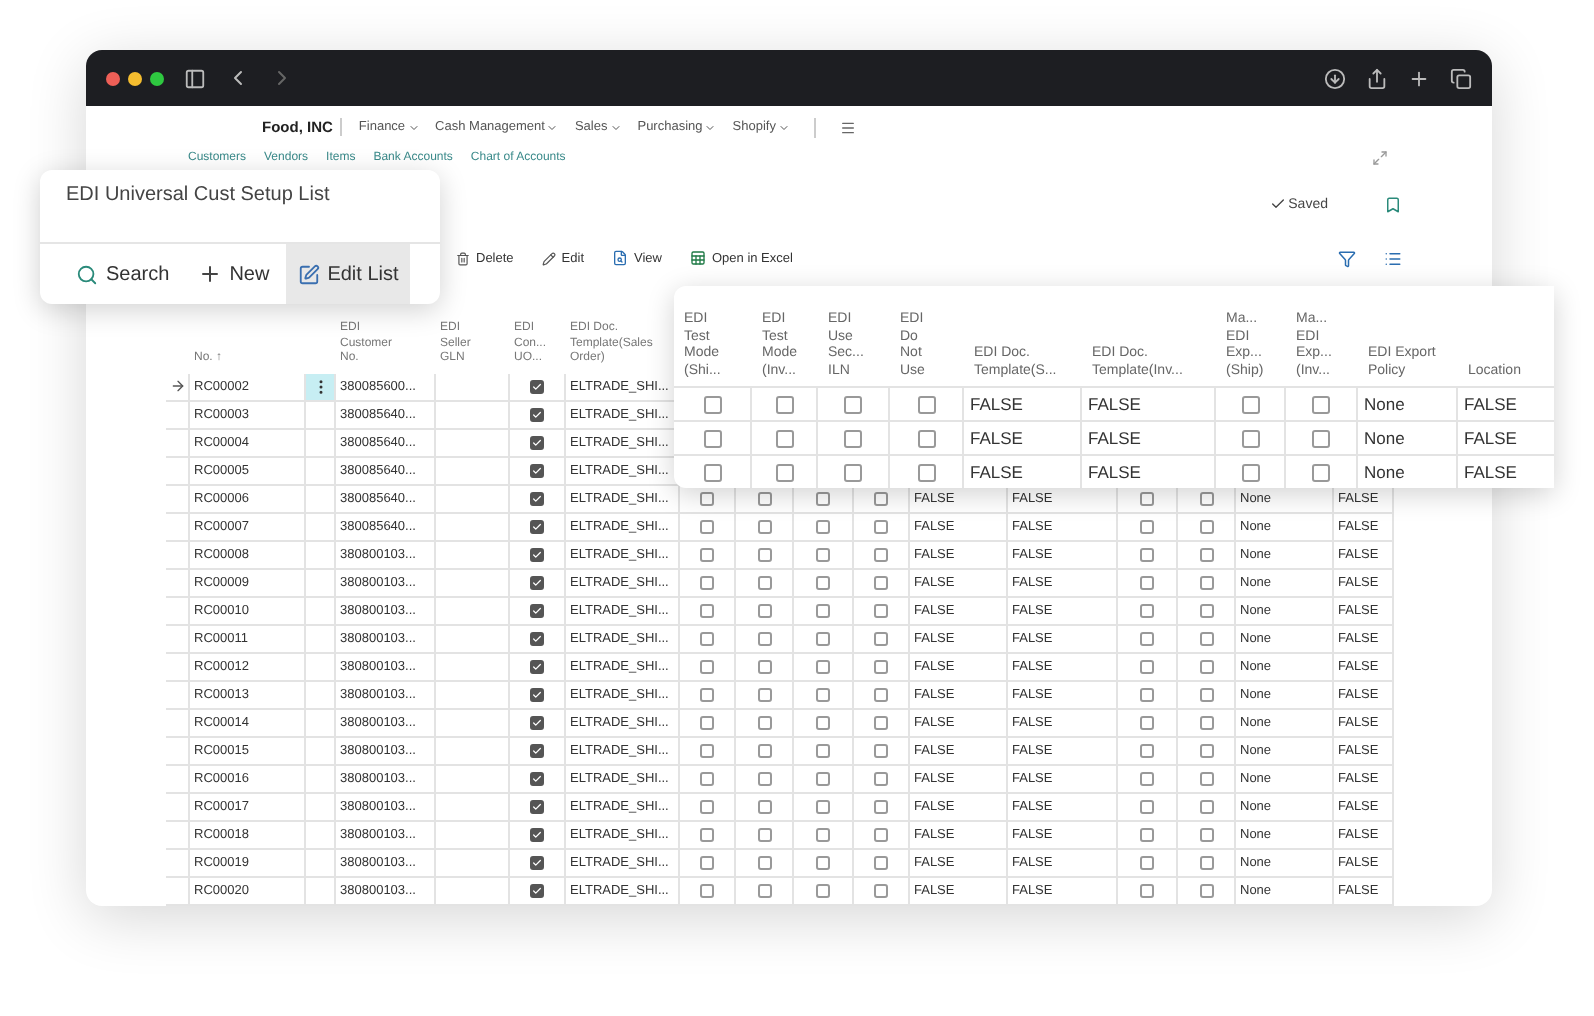 The image size is (1594, 1016). I want to click on share-icon, so click(1377, 78).